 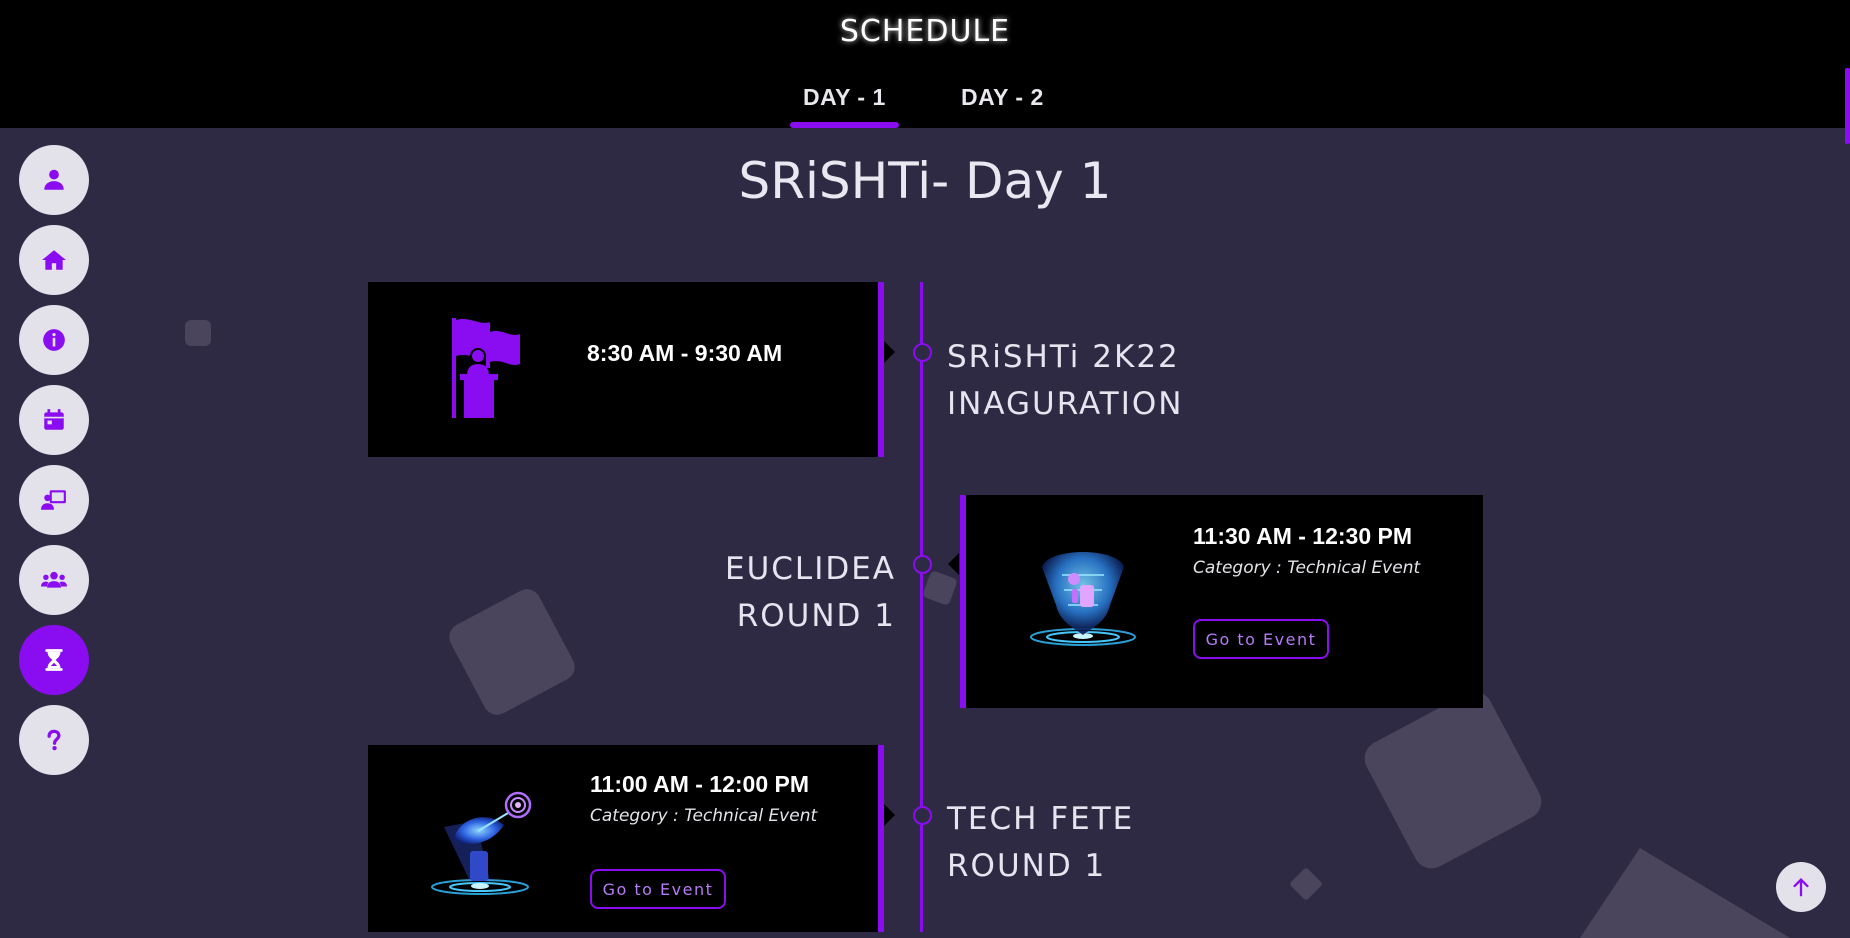 I want to click on event-time: 8:30 AM - 9:30 AM, so click(x=685, y=353).